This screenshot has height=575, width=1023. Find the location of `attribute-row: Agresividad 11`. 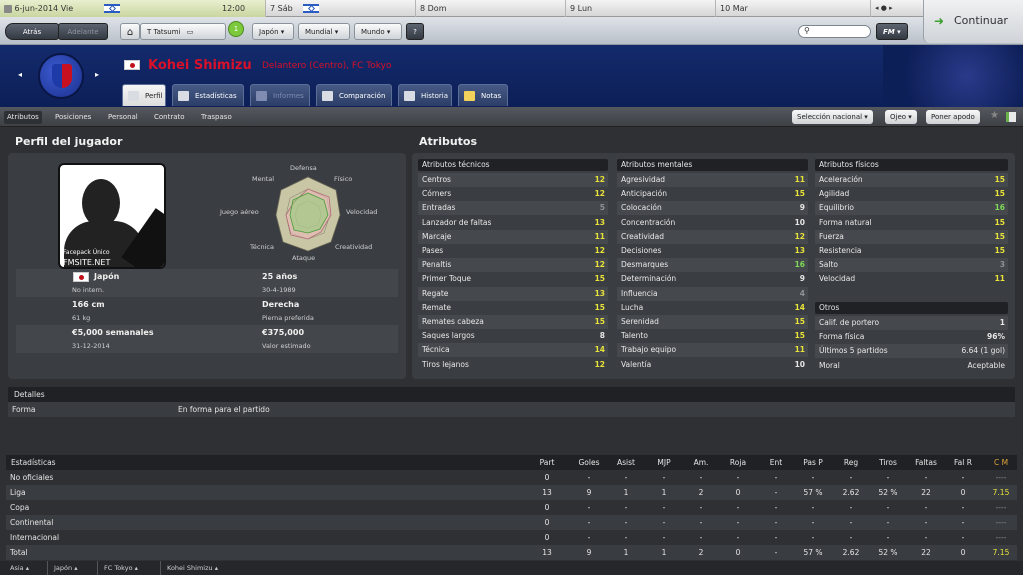

attribute-row: Agresividad 11 is located at coordinates (712, 180).